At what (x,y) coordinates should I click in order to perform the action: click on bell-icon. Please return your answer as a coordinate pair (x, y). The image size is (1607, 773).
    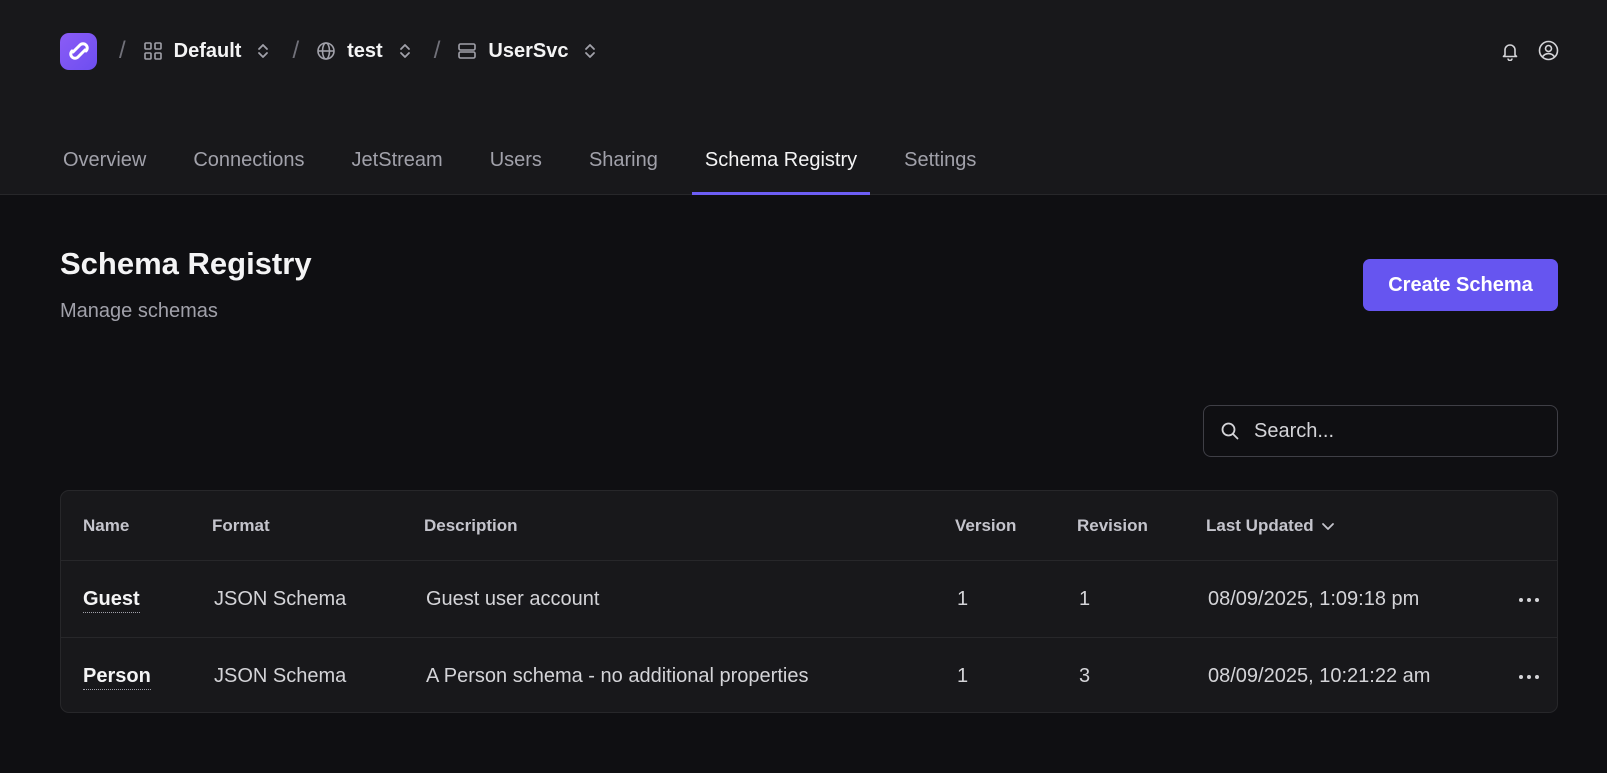
    Looking at the image, I should click on (1510, 51).